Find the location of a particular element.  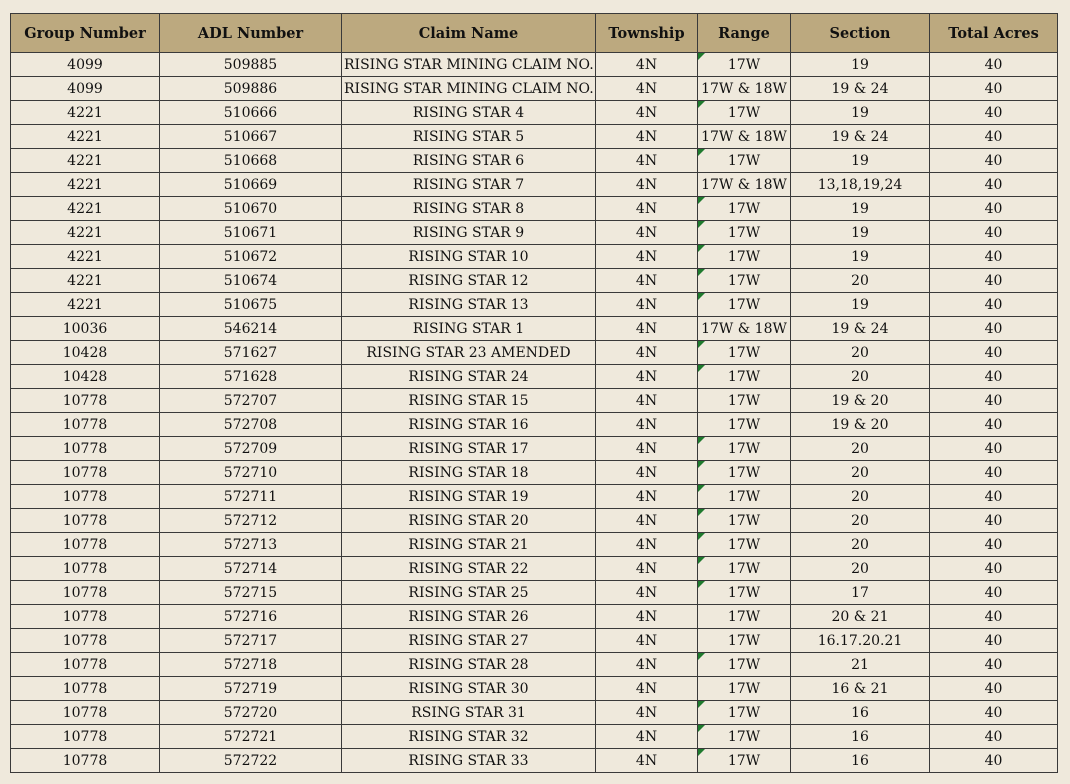

table-row: 10778 572719 RISING STAR 30 4N 17W 16 & 21 40 is located at coordinates (534, 688).